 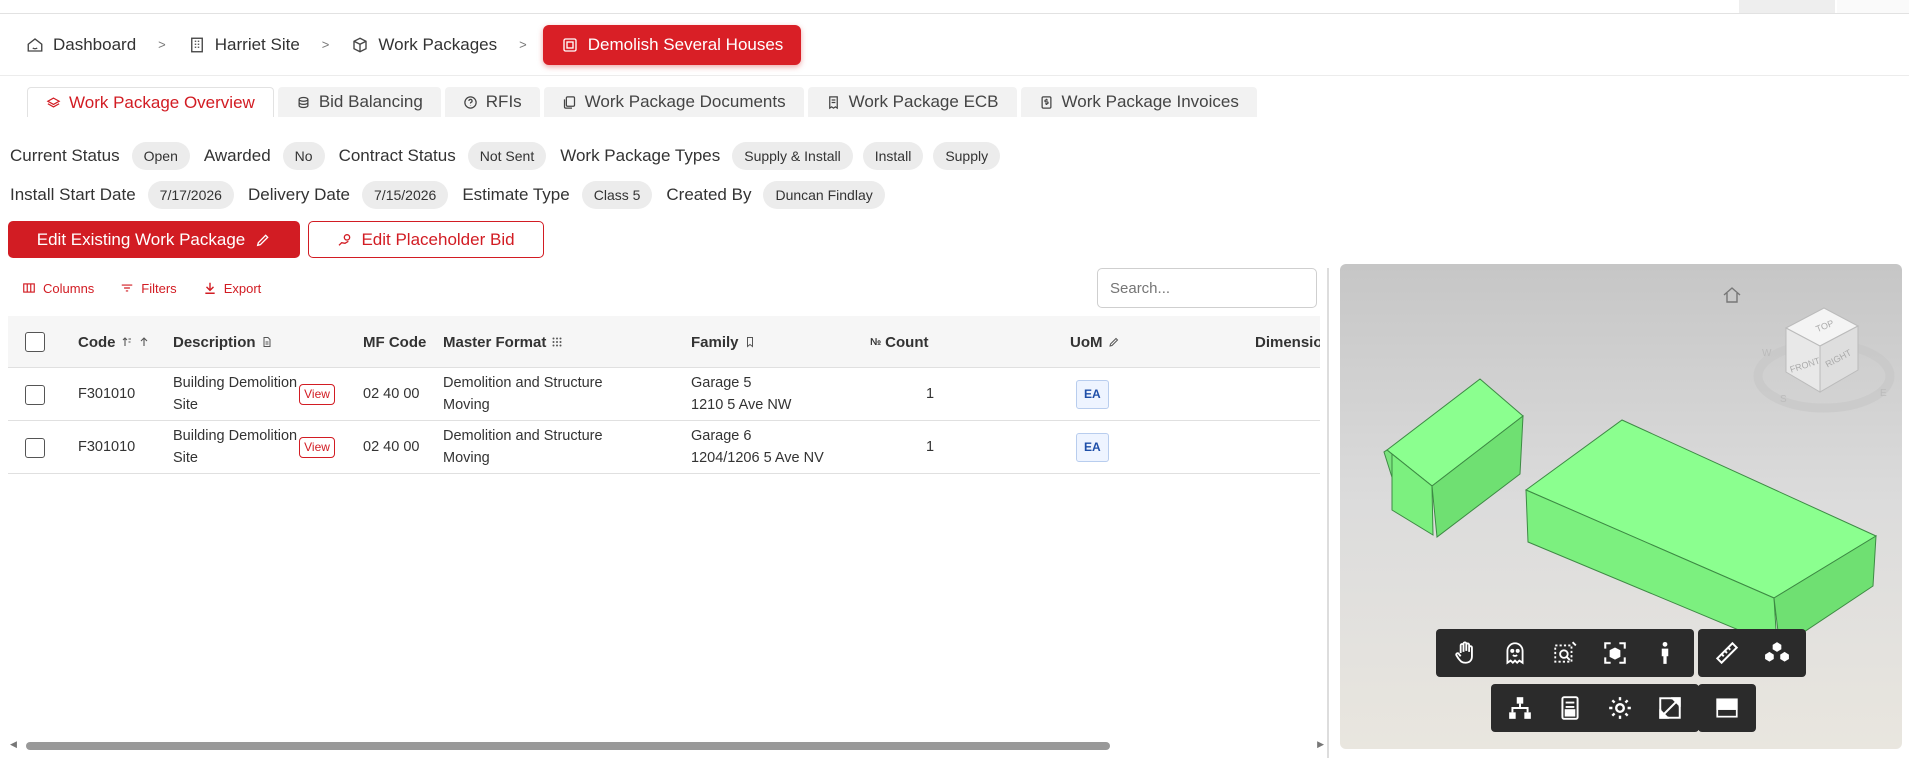 I want to click on column-title: Description, so click(x=214, y=342).